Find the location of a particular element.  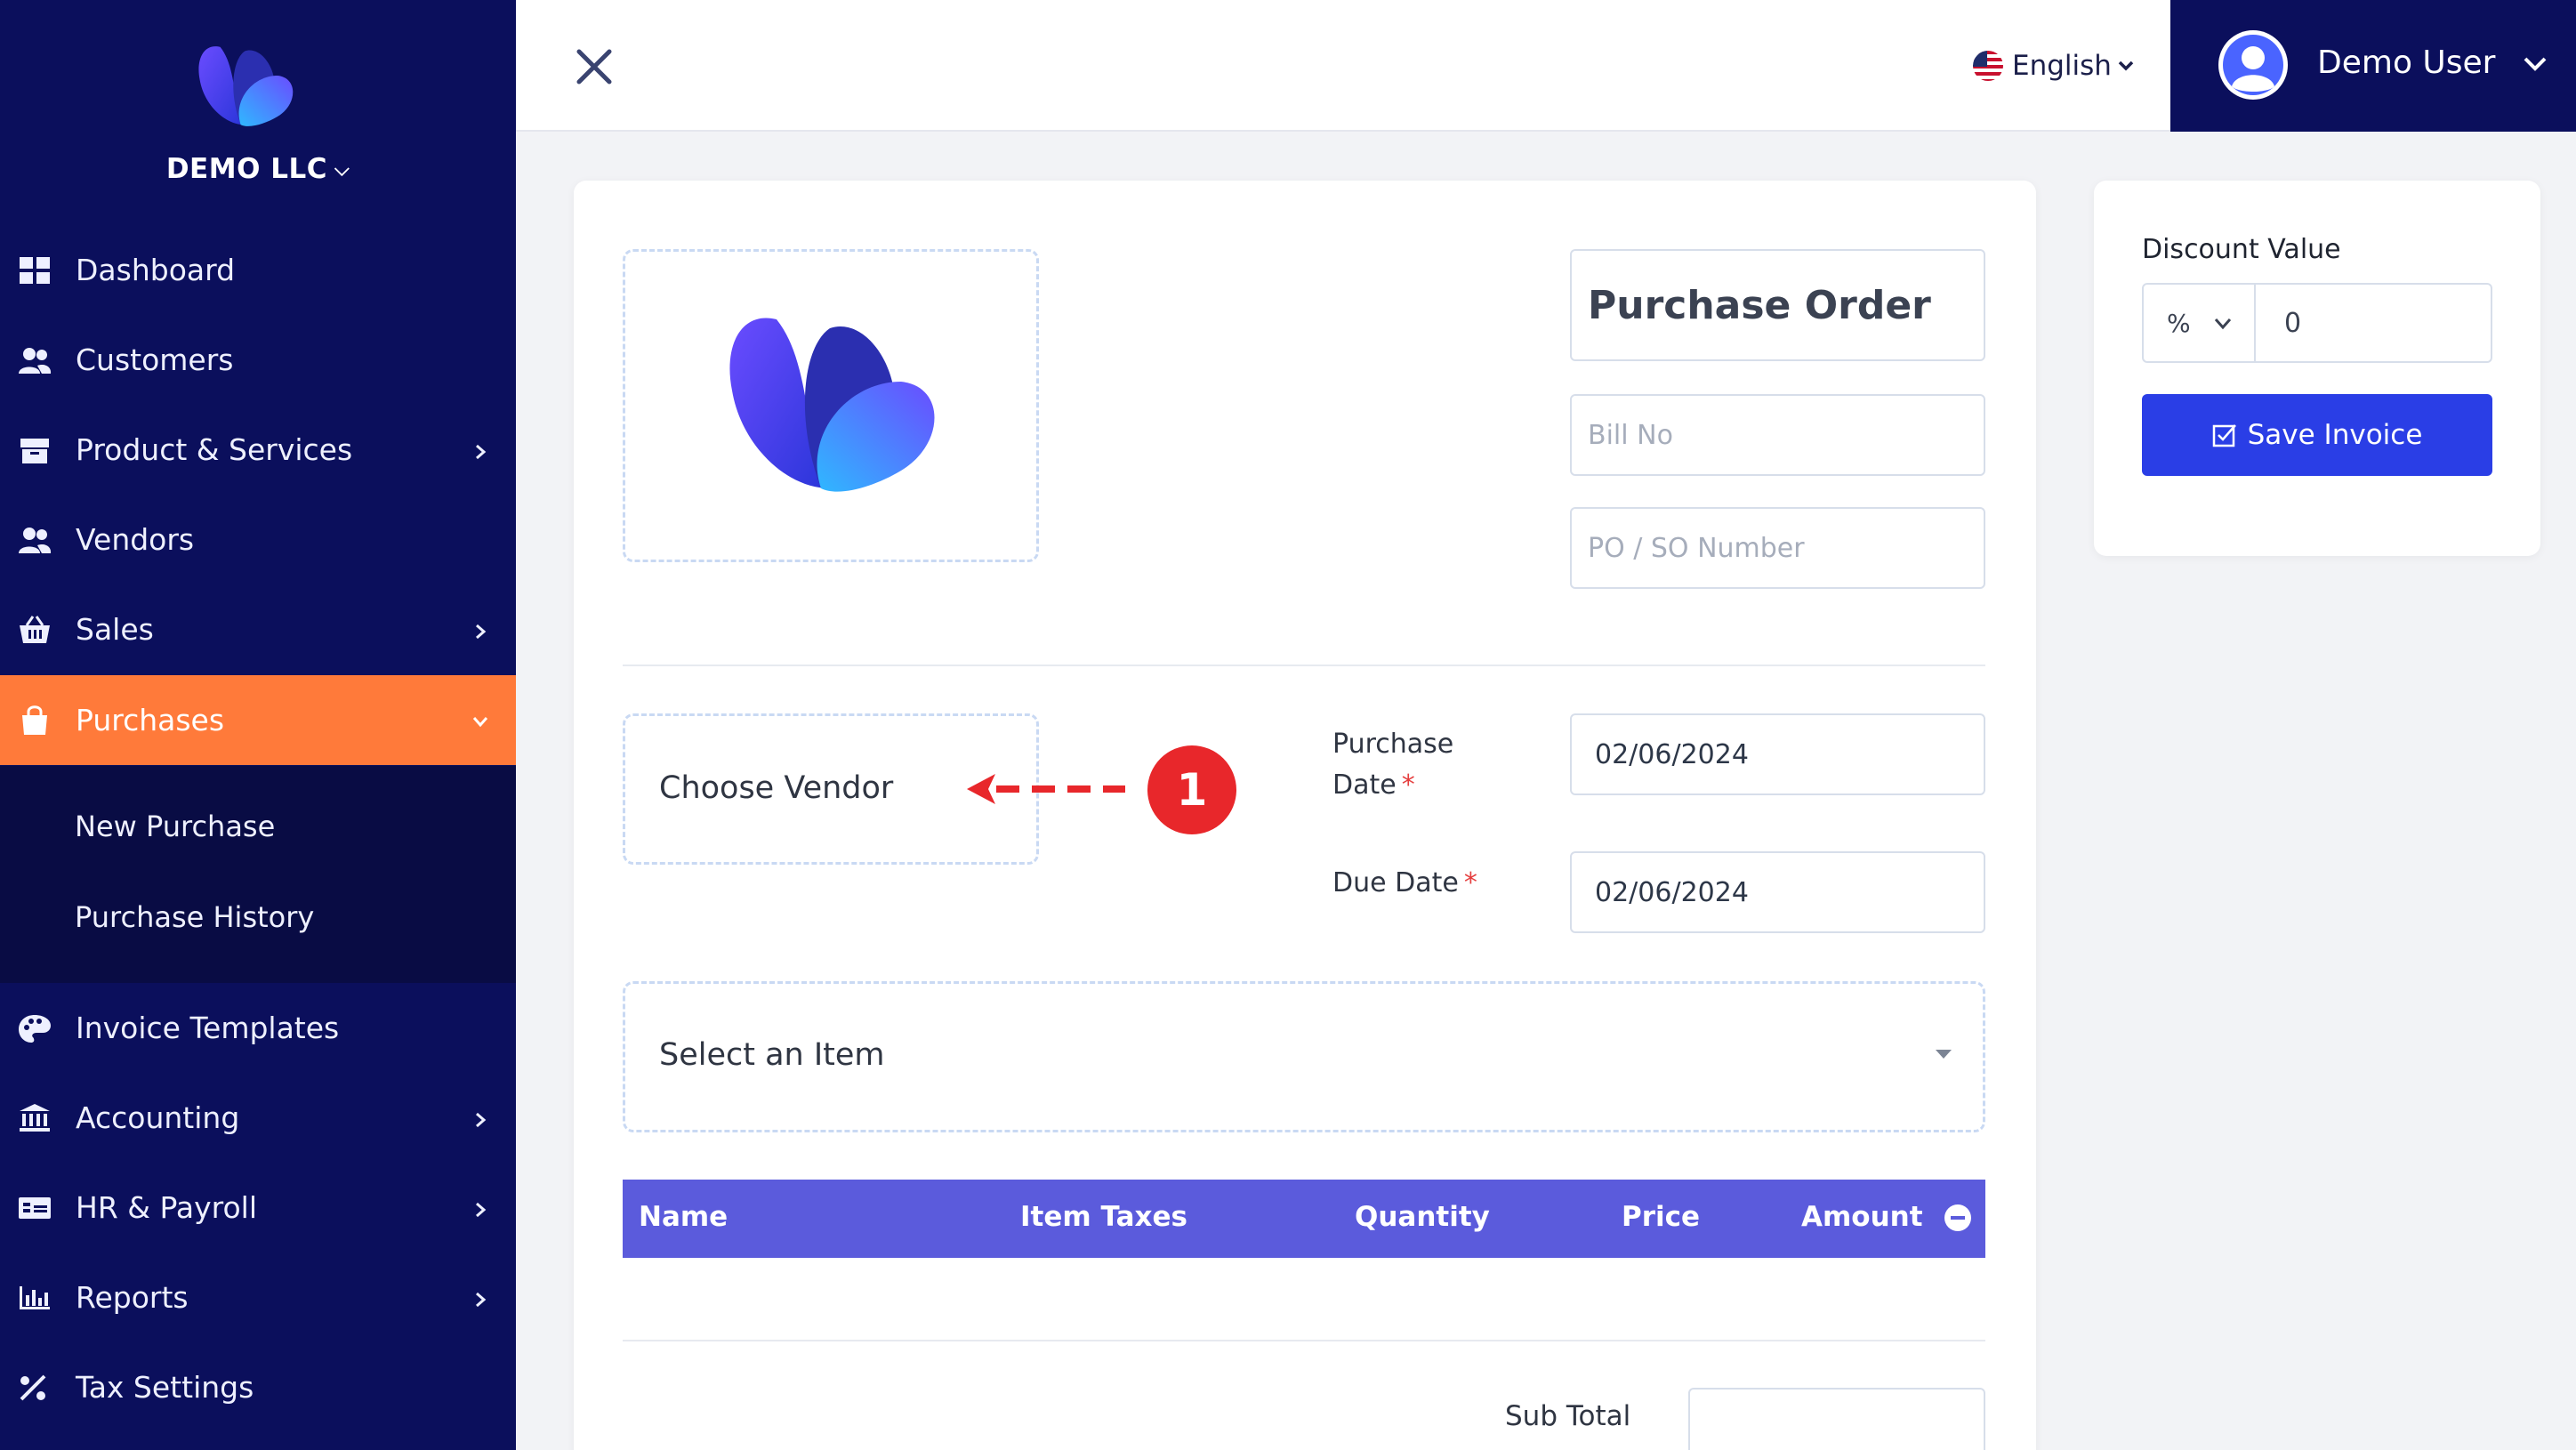

sidebar-item-sales: Sales is located at coordinates (258, 629).